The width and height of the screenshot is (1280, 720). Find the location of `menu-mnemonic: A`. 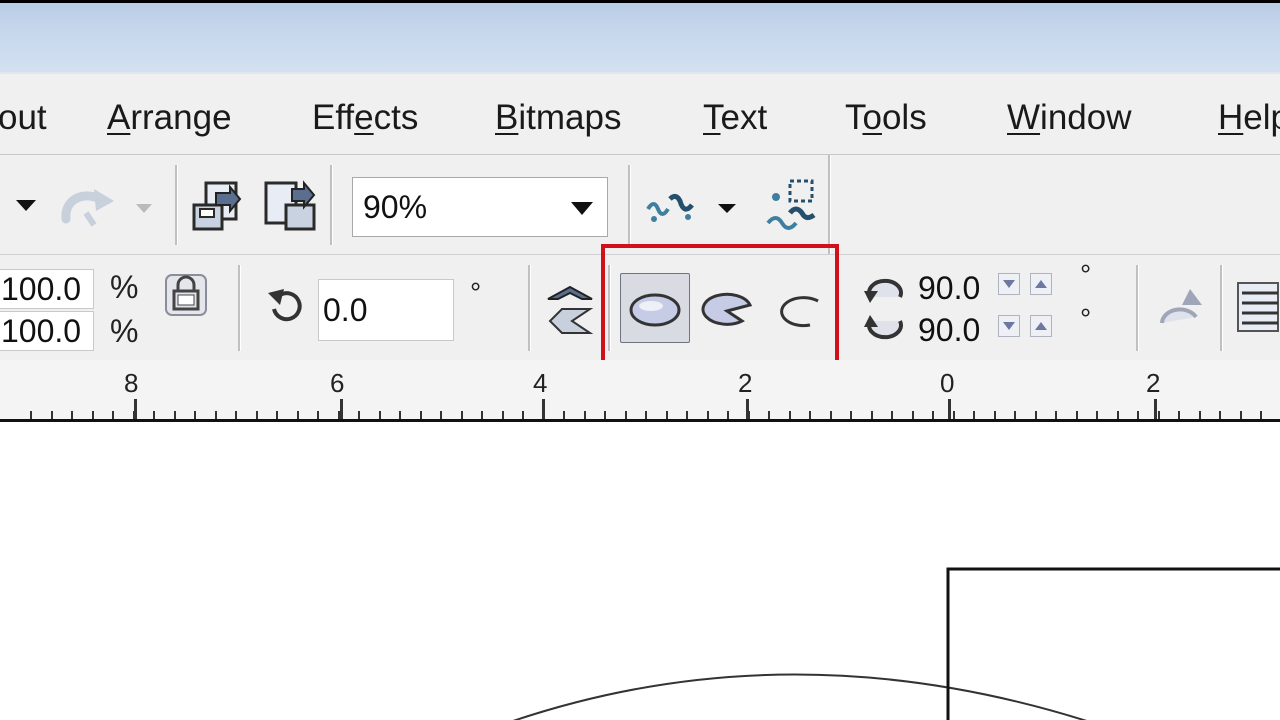

menu-mnemonic: A is located at coordinates (119, 117).